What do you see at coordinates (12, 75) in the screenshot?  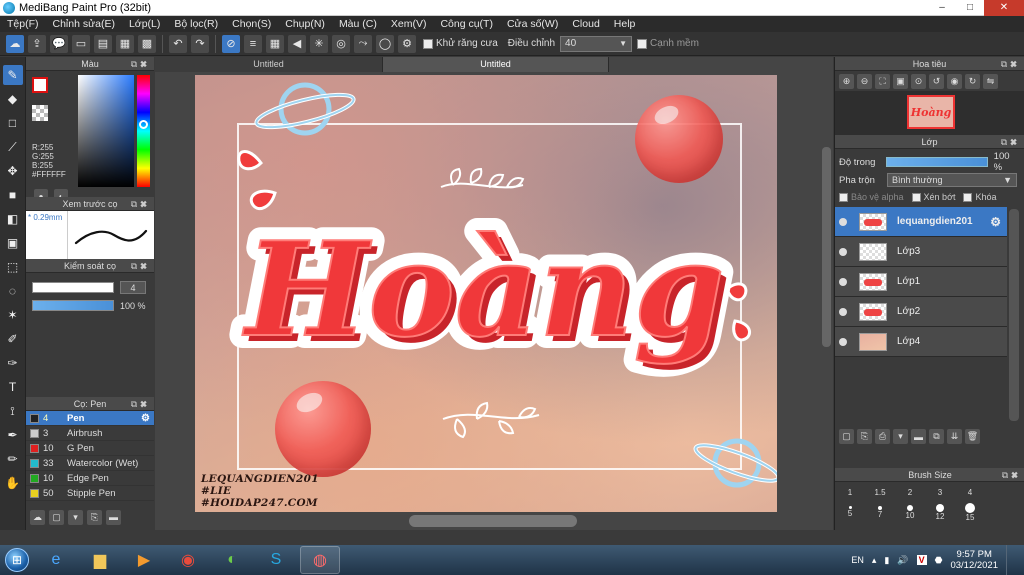 I see `brush-tool-icon: ✎` at bounding box center [12, 75].